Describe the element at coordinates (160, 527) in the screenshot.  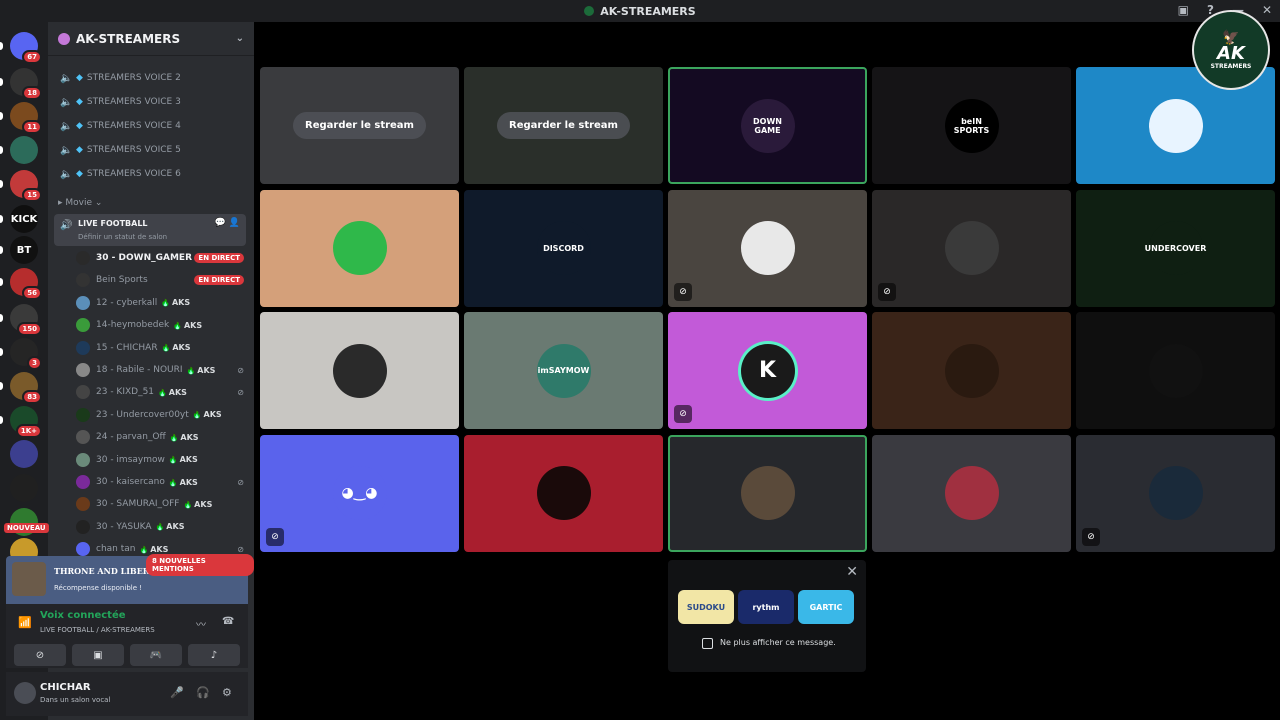
I see `voice-user: 30 - YASUKA AKS` at that location.